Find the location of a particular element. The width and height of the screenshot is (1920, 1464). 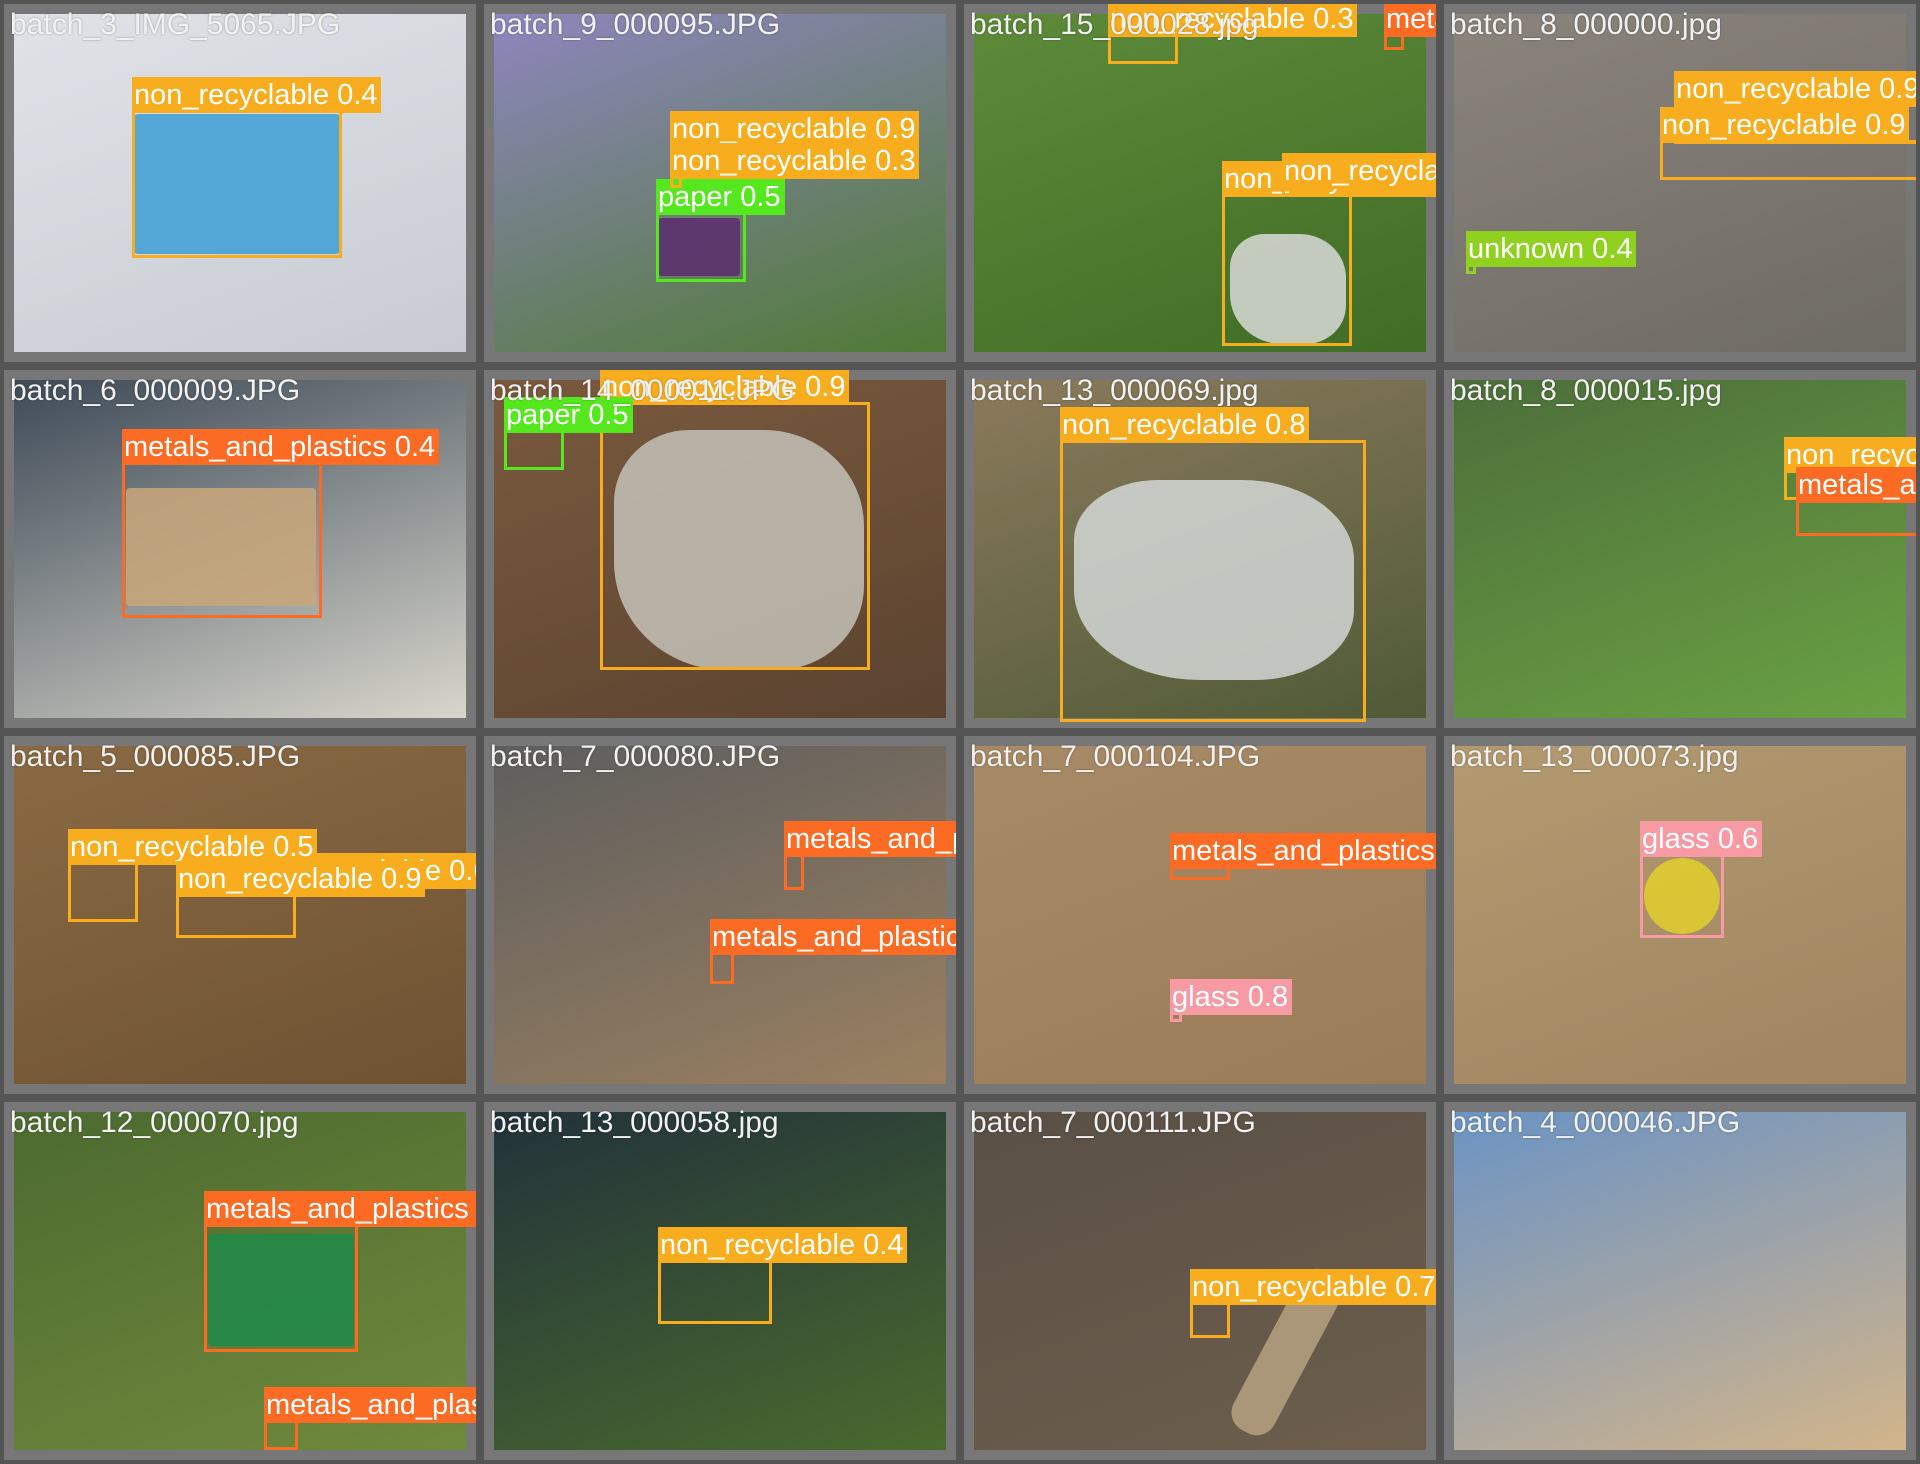

mosaic-tile: batch_13_000073.jpgglass 0.6 is located at coordinates (1680, 915).